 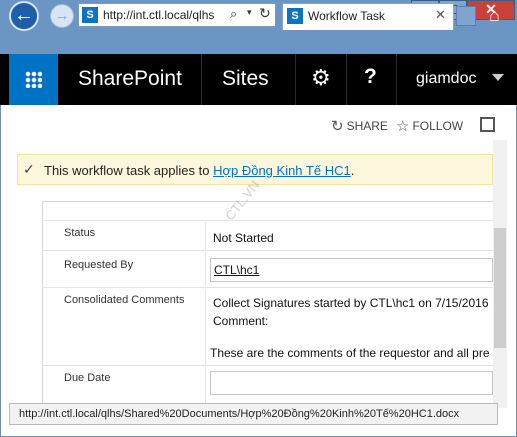 What do you see at coordinates (498, 77) in the screenshot?
I see `chevron-down-icon` at bounding box center [498, 77].